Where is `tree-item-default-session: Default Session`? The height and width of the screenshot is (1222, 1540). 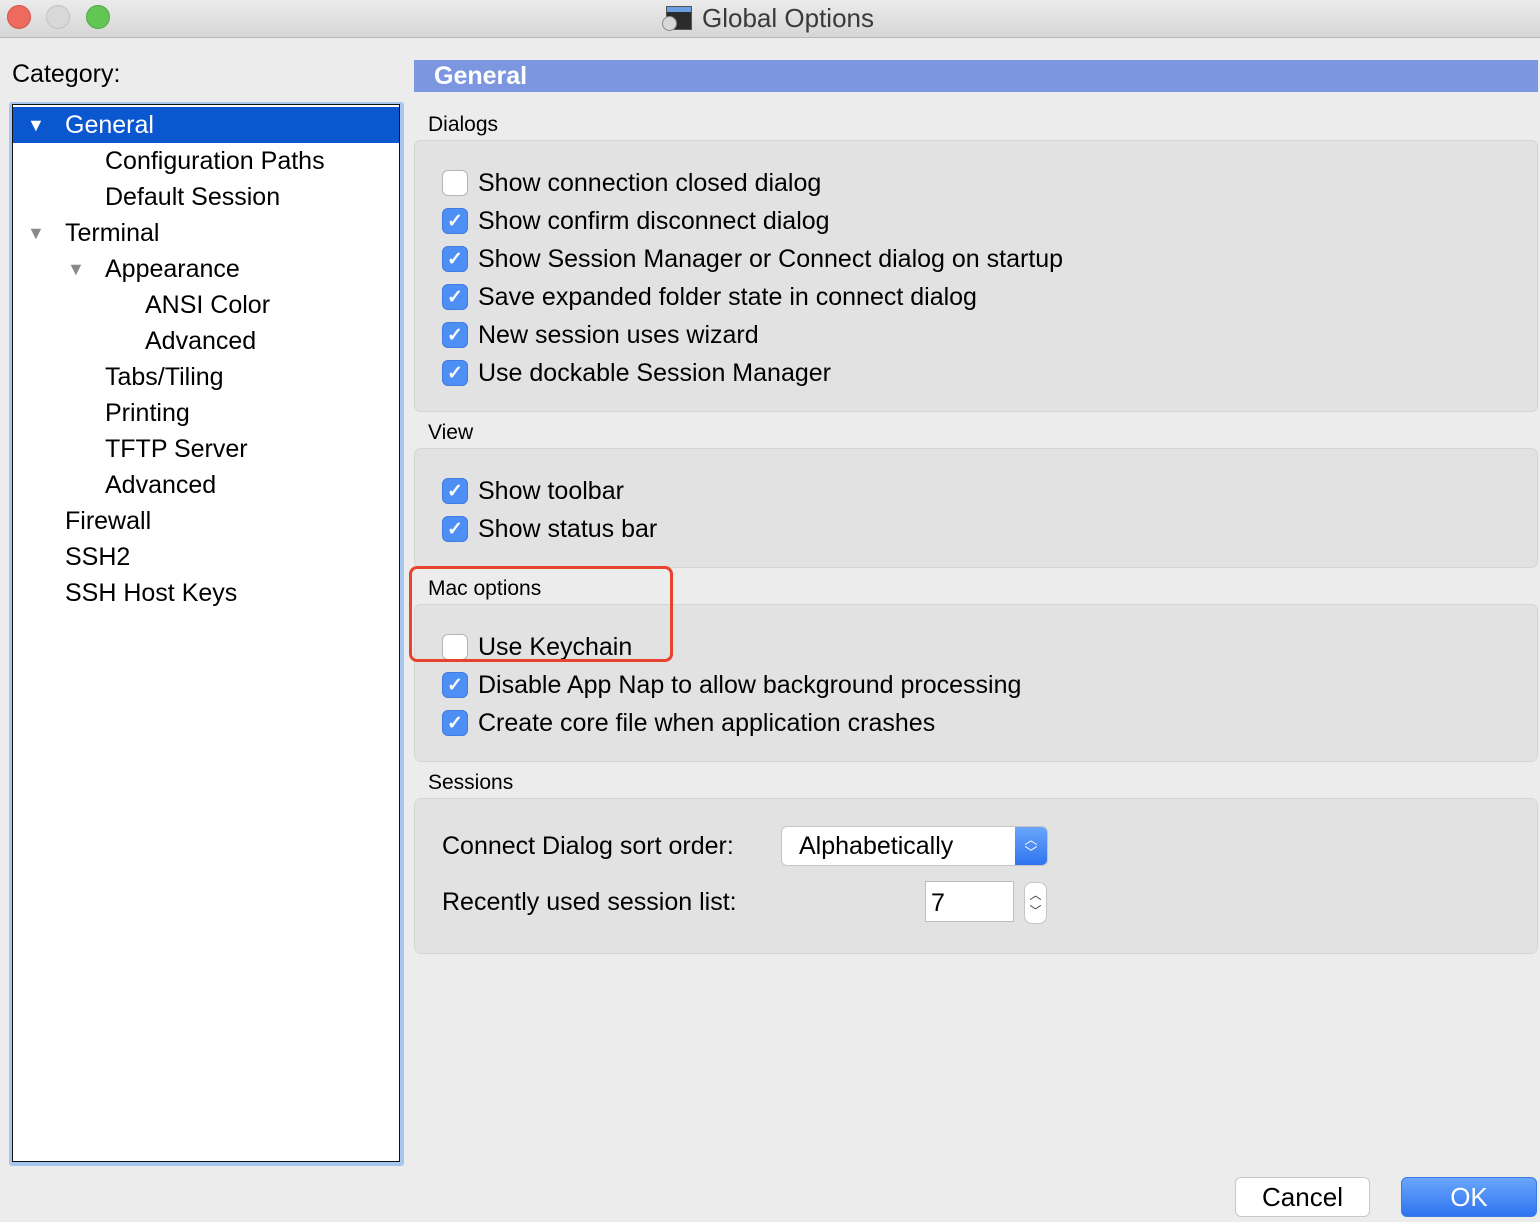 tree-item-default-session: Default Session is located at coordinates (206, 197).